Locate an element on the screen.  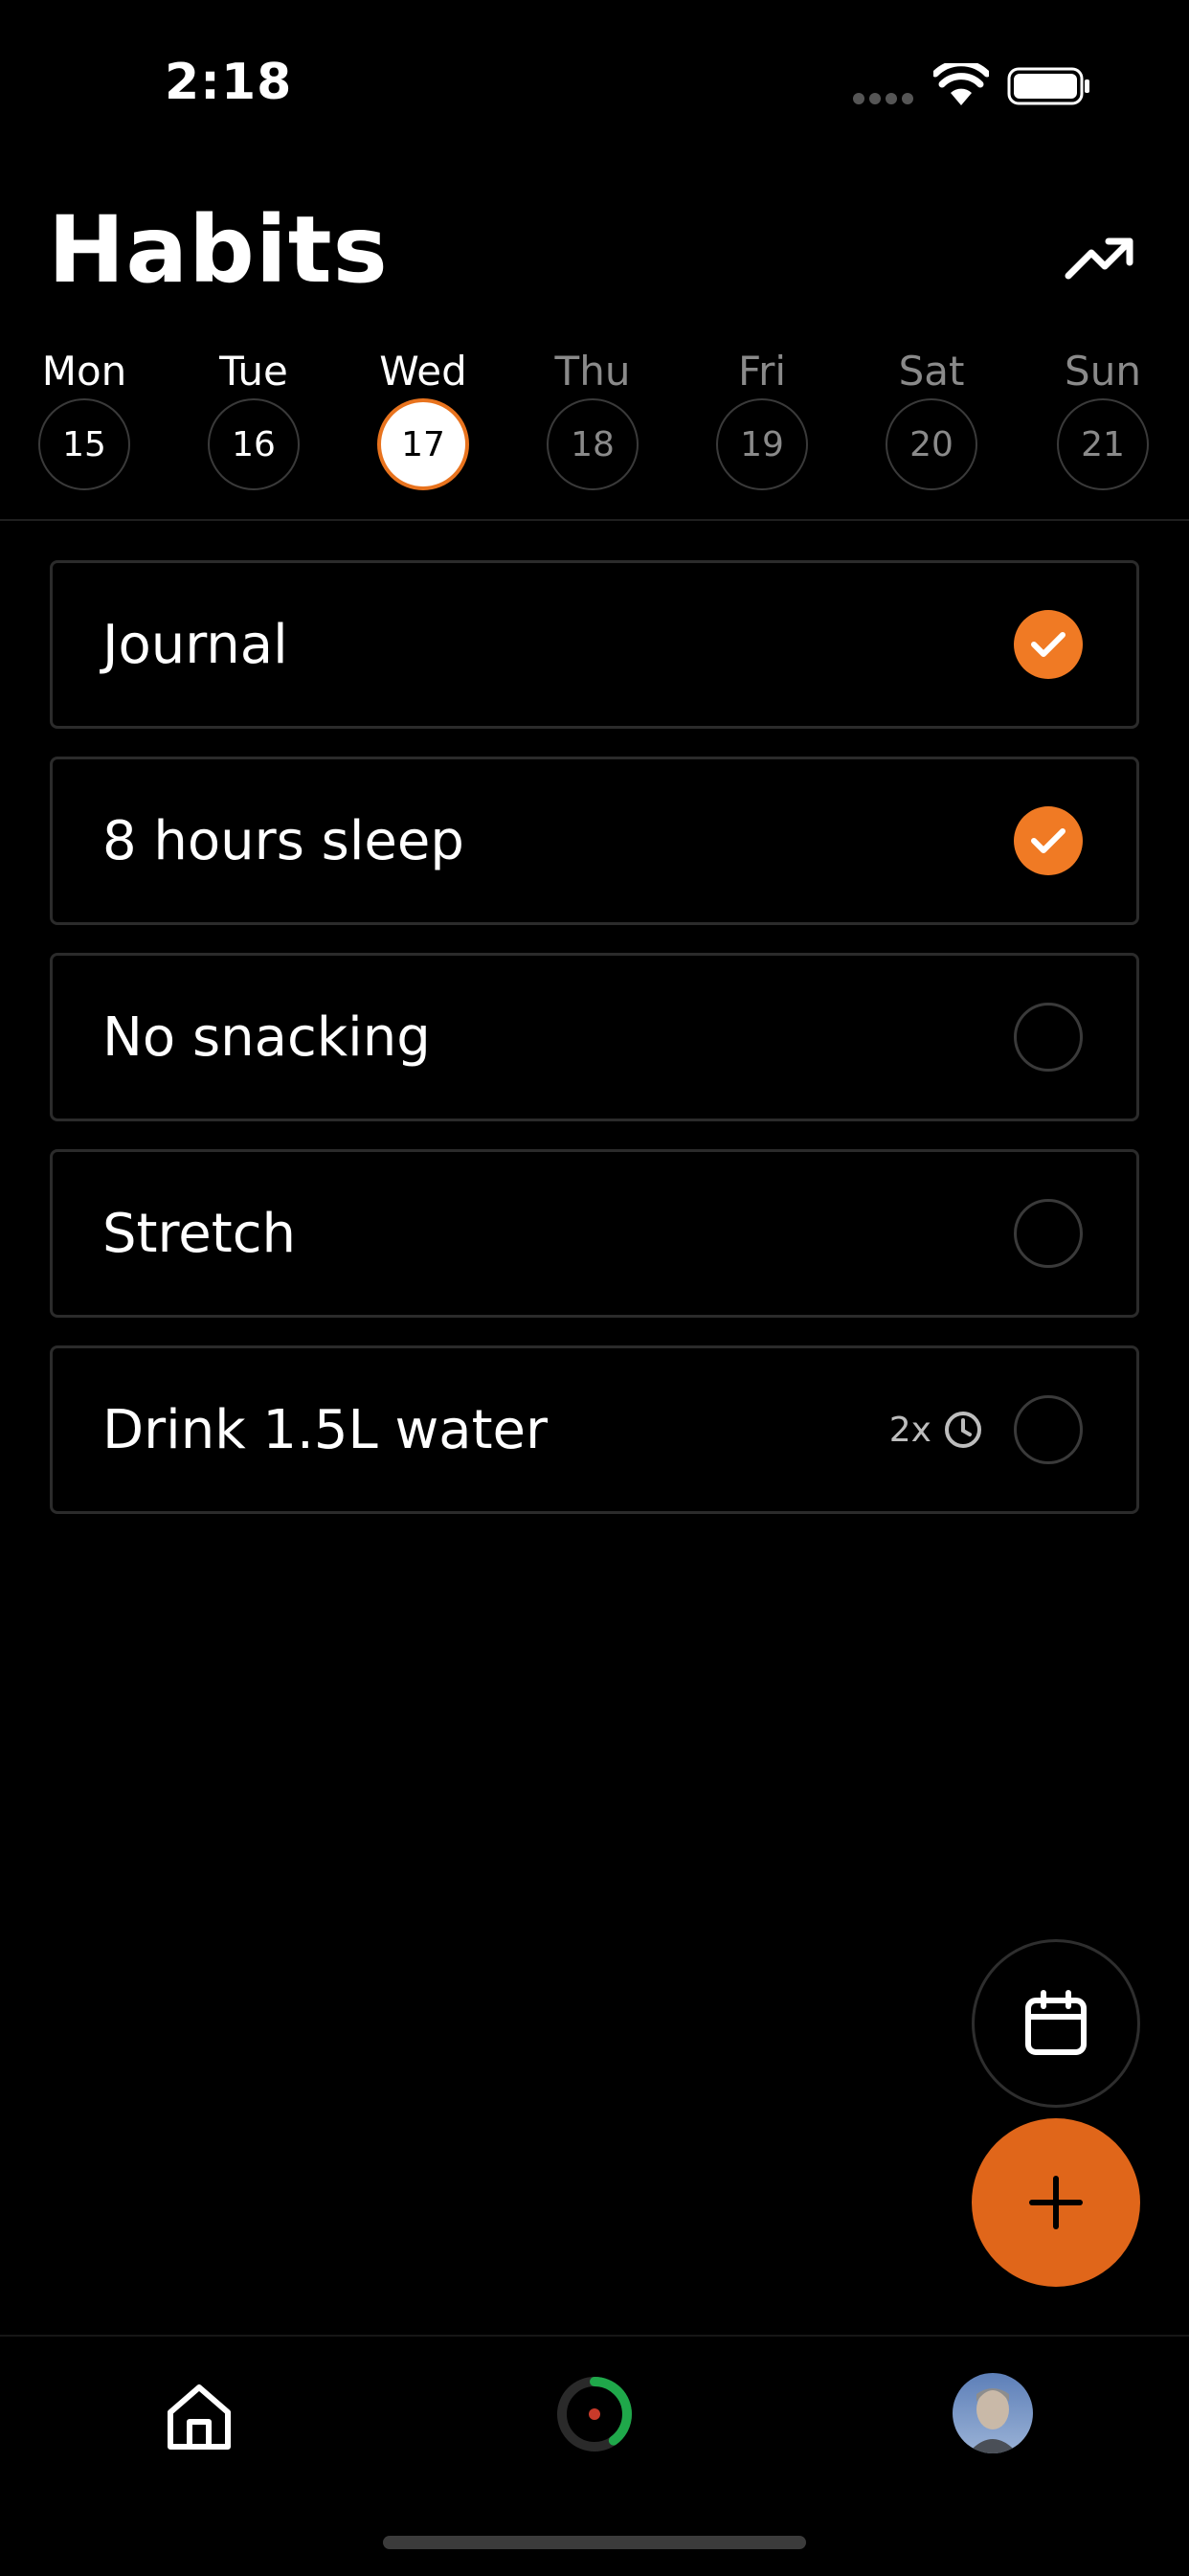
day-name: Tue is located at coordinates (253, 371).